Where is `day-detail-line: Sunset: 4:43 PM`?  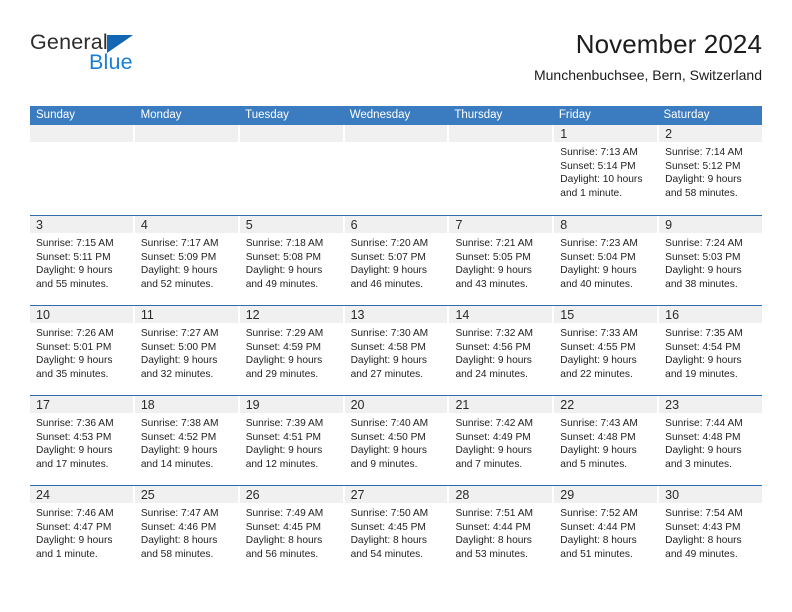
day-detail-line: Sunset: 4:43 PM is located at coordinates (703, 527).